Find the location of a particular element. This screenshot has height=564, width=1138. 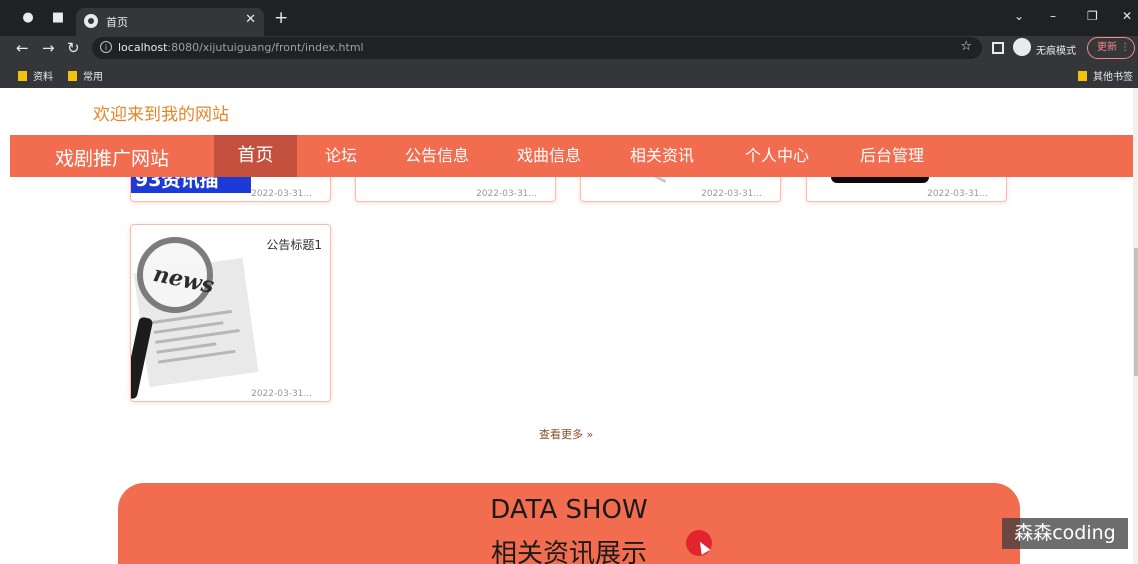

welcome-text: 欢迎来到我的网站 is located at coordinates (161, 115).